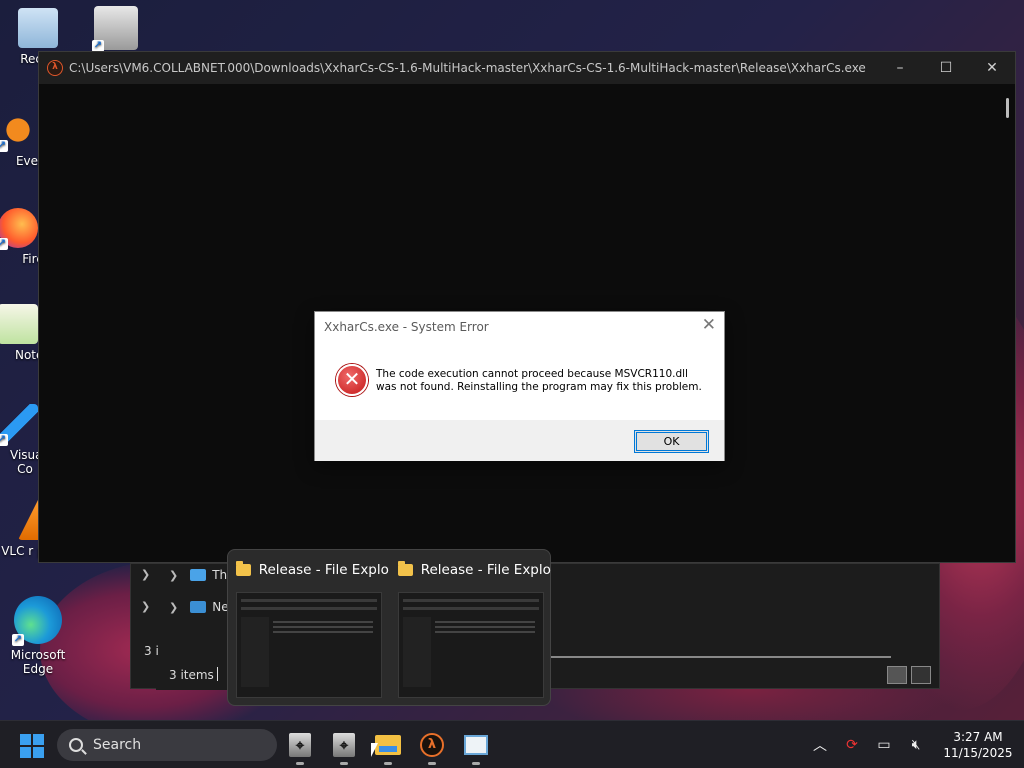 This screenshot has width=1024, height=768. I want to click on taskbar-app-half-life: λ, so click(432, 747).